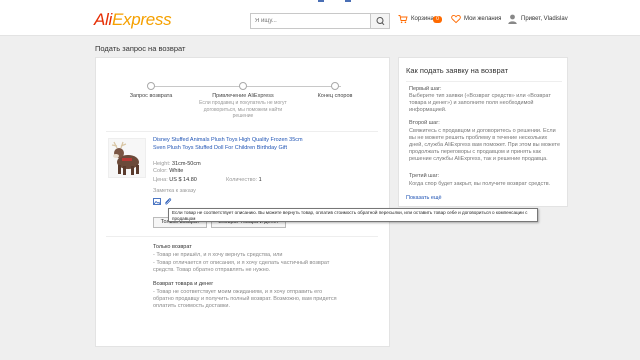 This screenshot has height=360, width=640. Describe the element at coordinates (174, 191) in the screenshot. I see `order-note: Заметка к заказу` at that location.